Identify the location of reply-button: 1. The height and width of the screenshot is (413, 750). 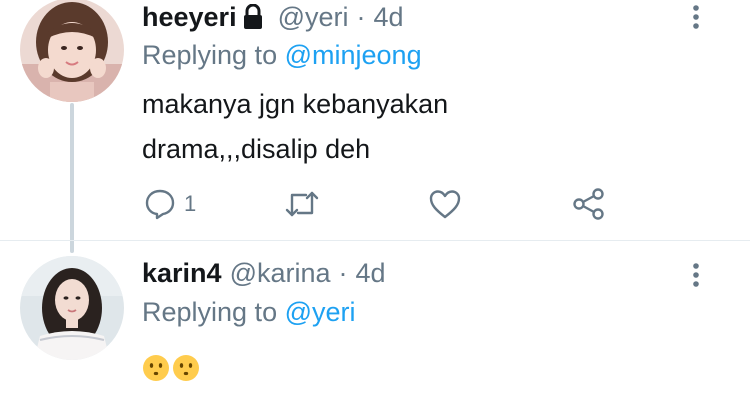
(170, 204).